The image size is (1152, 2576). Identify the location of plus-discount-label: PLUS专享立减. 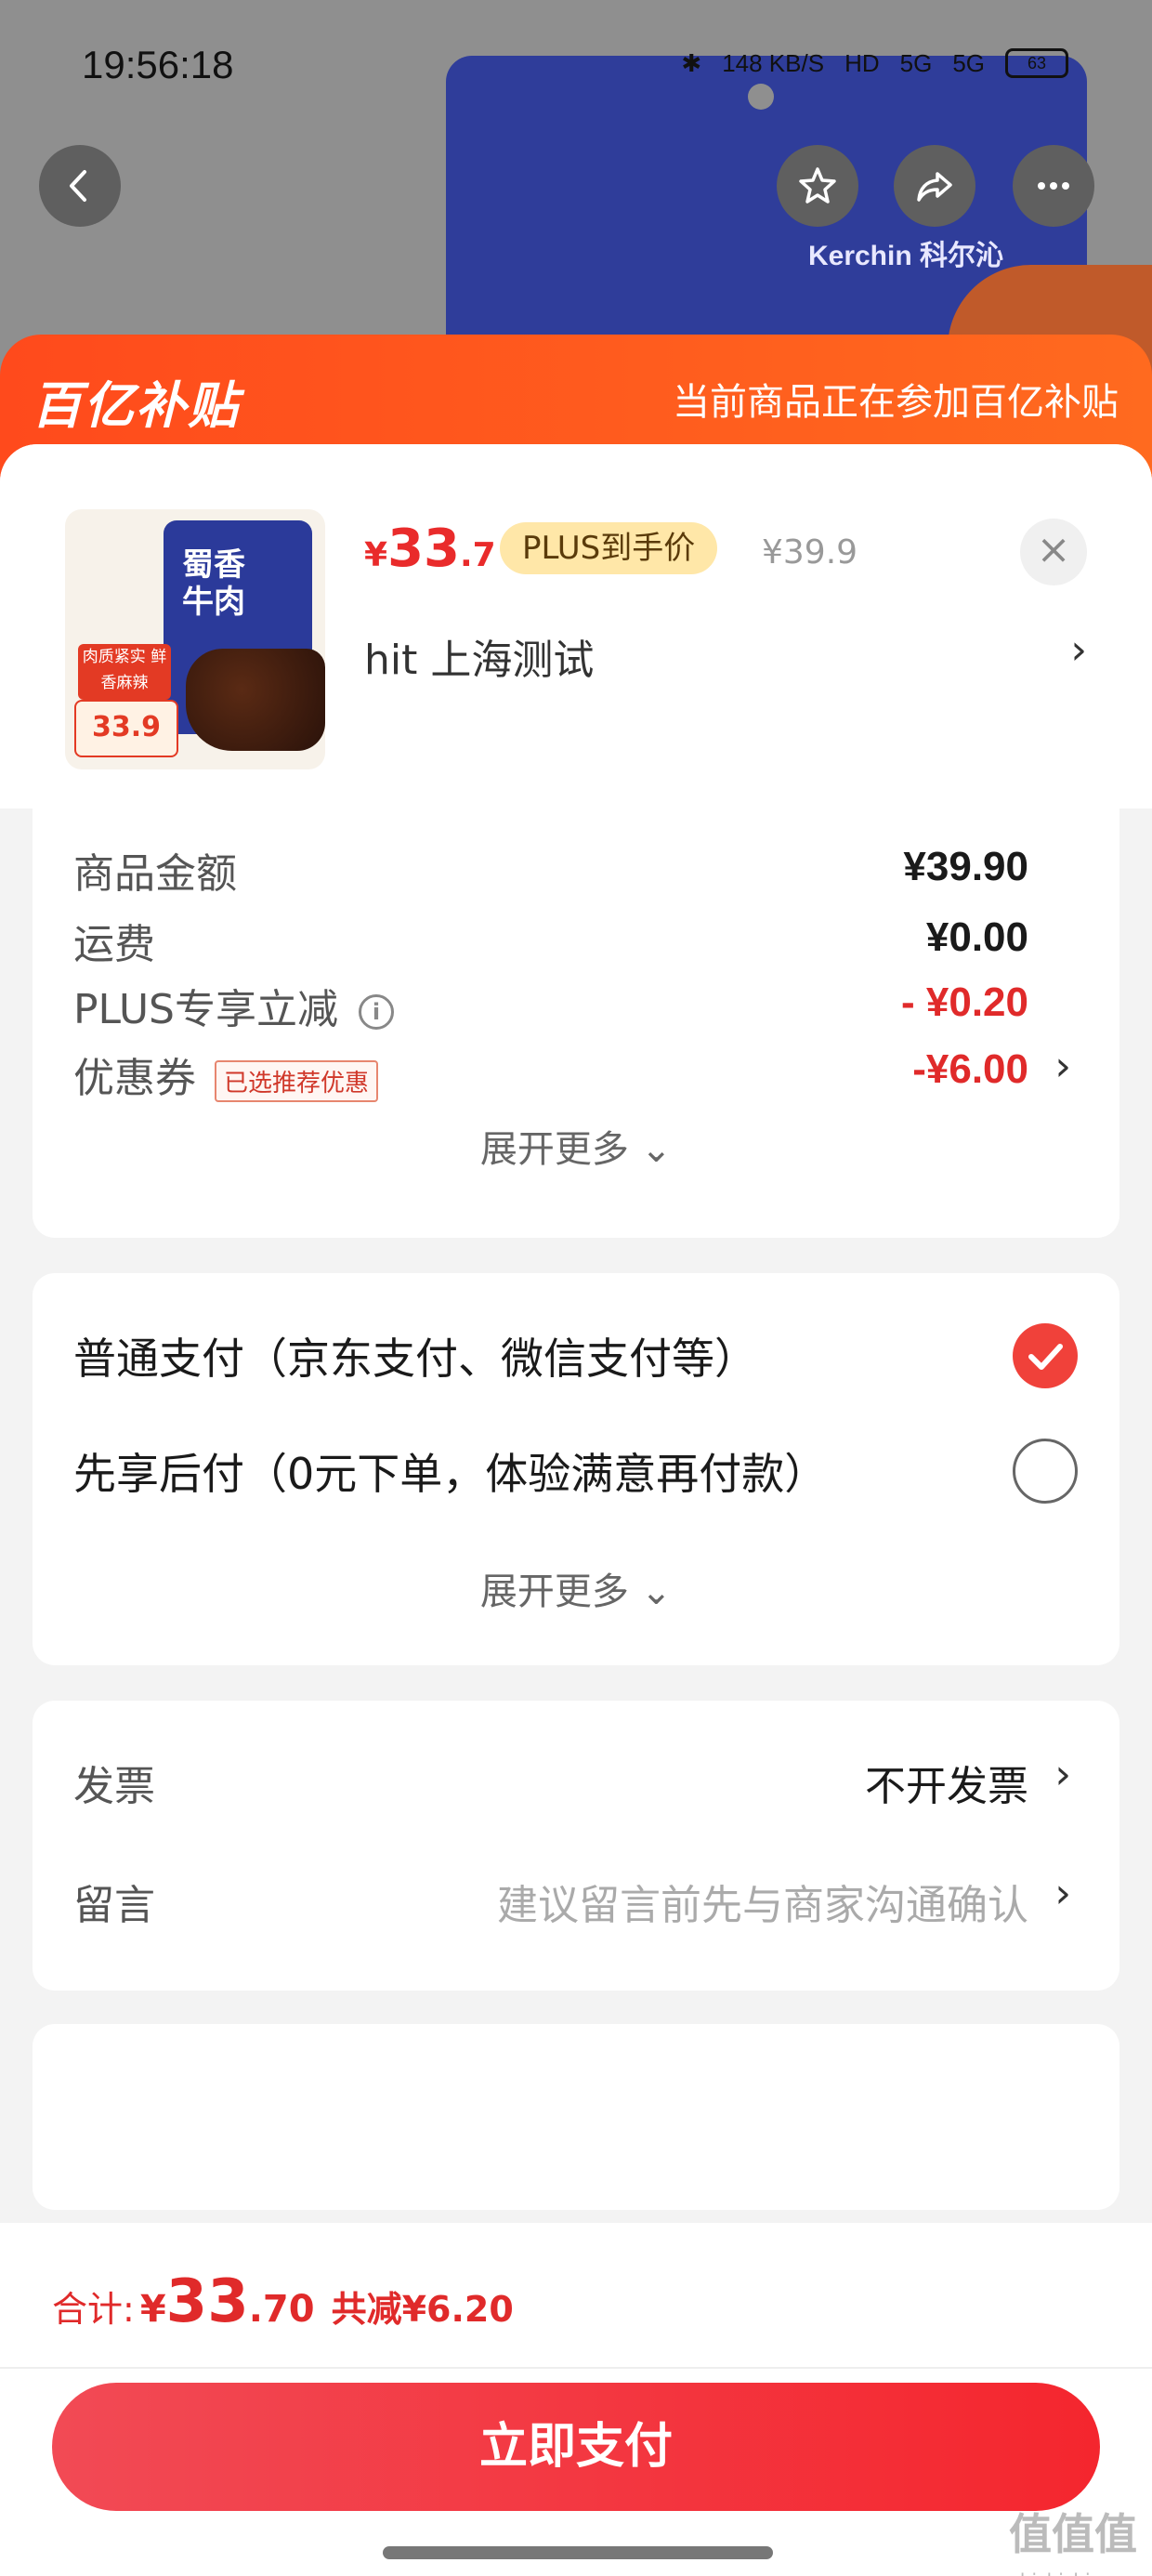
(205, 1009).